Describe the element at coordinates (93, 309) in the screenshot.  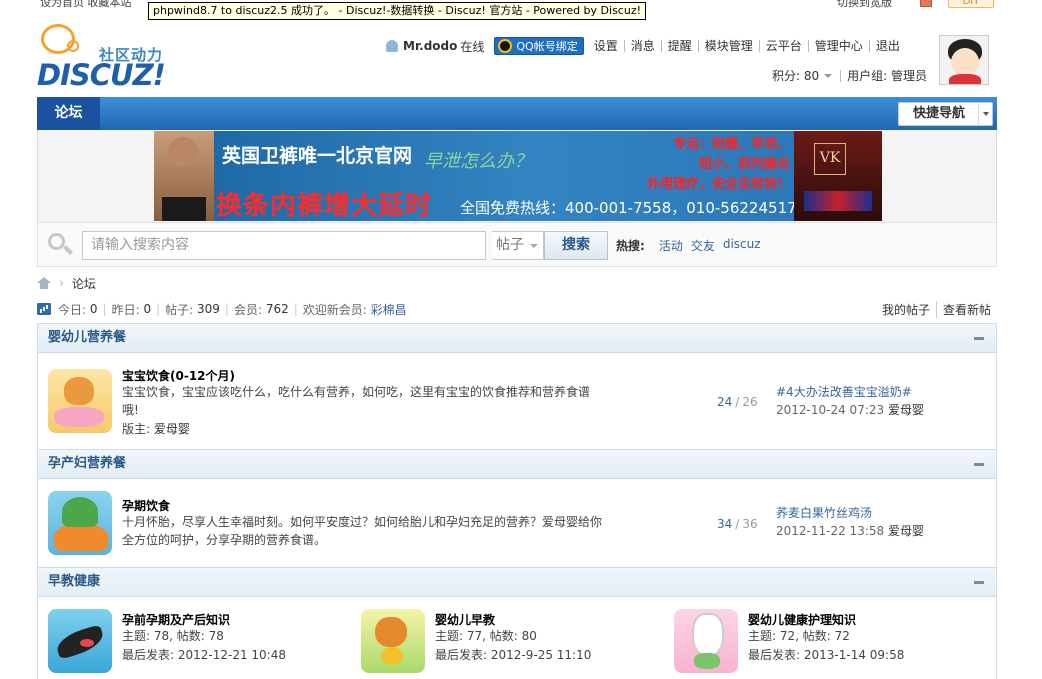
I see `today-count: 0` at that location.